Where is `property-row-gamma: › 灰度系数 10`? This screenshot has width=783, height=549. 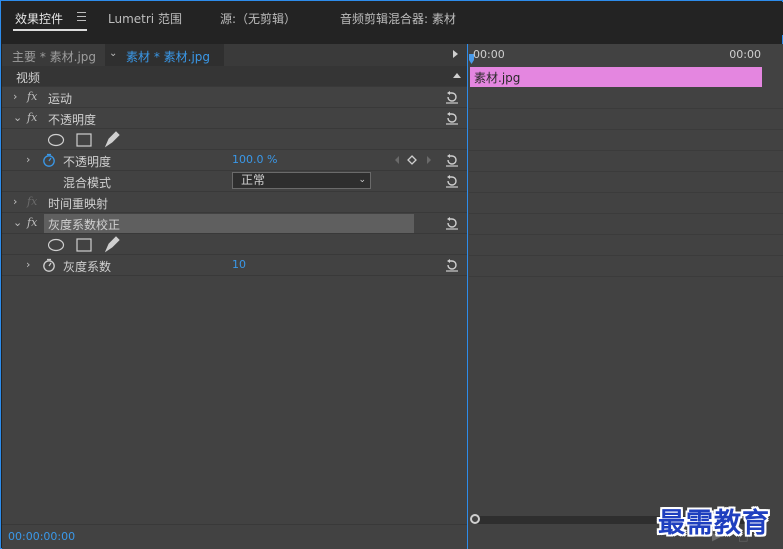
property-row-gamma: › 灰度系数 10 is located at coordinates (234, 265).